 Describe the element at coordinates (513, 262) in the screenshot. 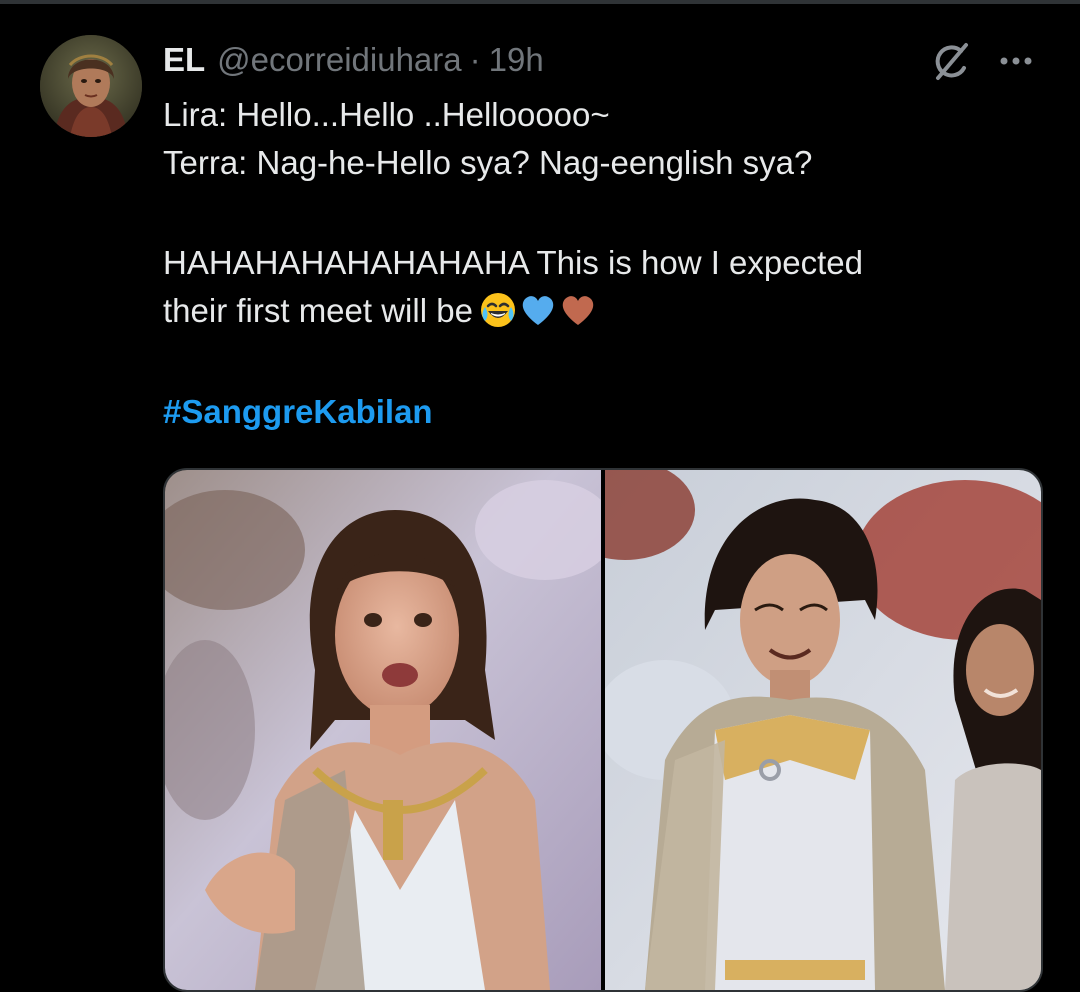

I see `tweet-line-3: HAHAHAHAHAHAHAHA This is how I expected` at that location.